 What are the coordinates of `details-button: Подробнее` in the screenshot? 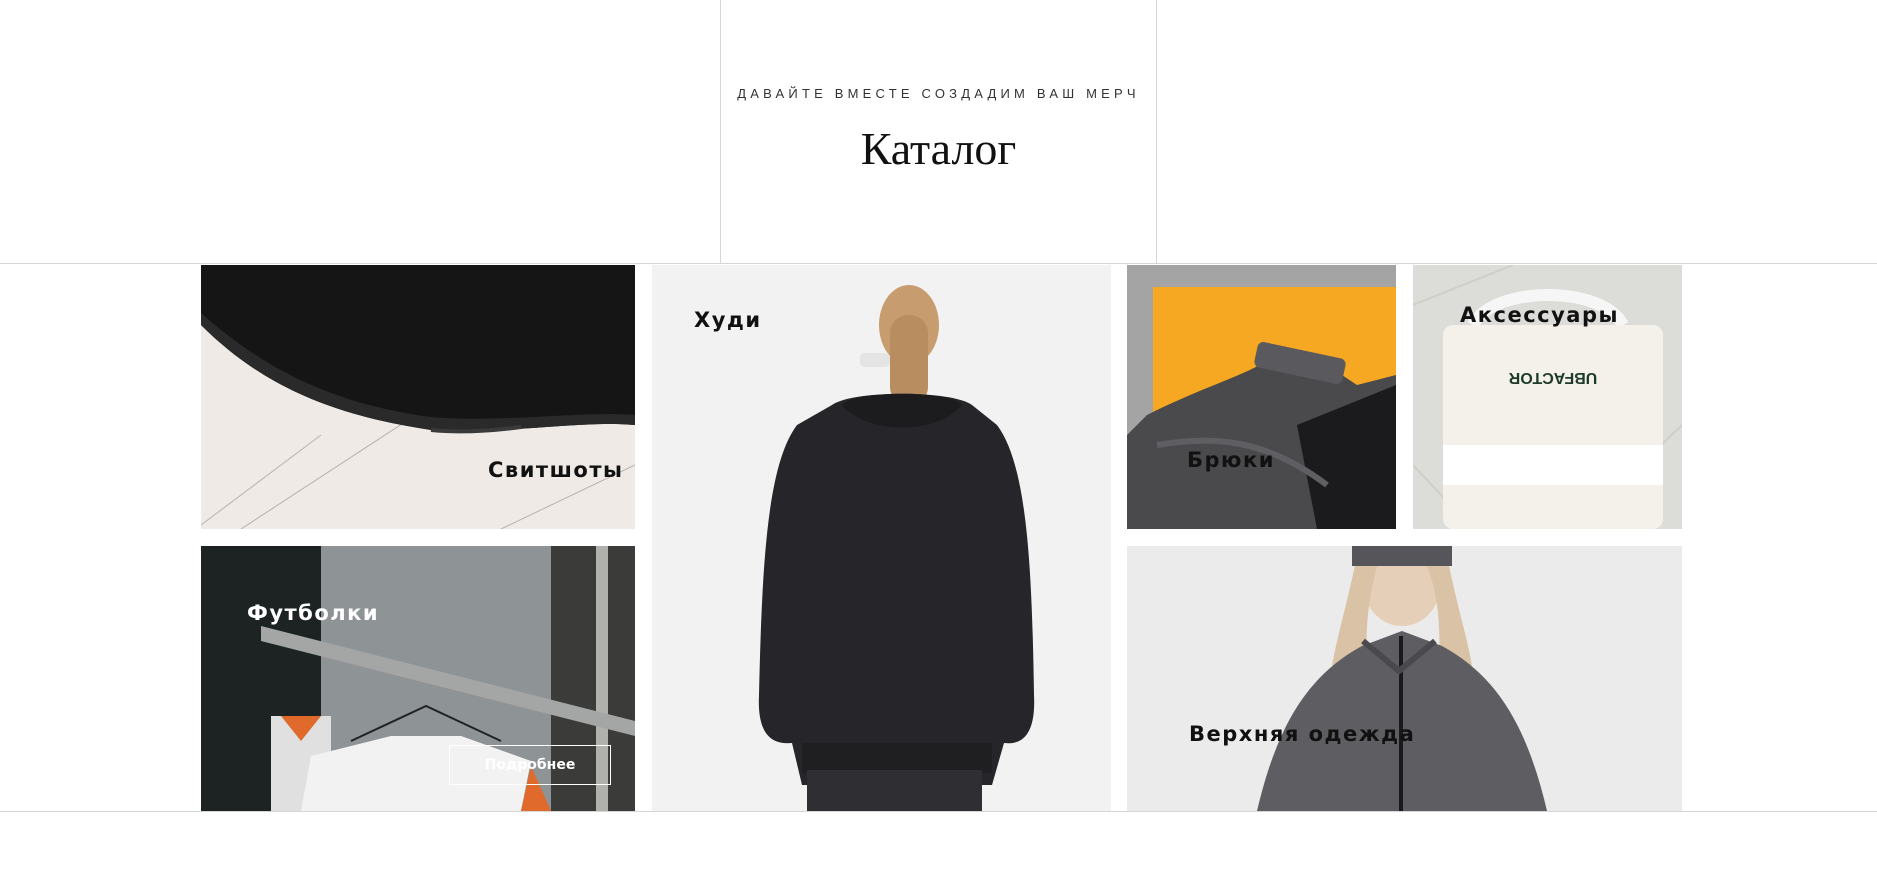 It's located at (530, 765).